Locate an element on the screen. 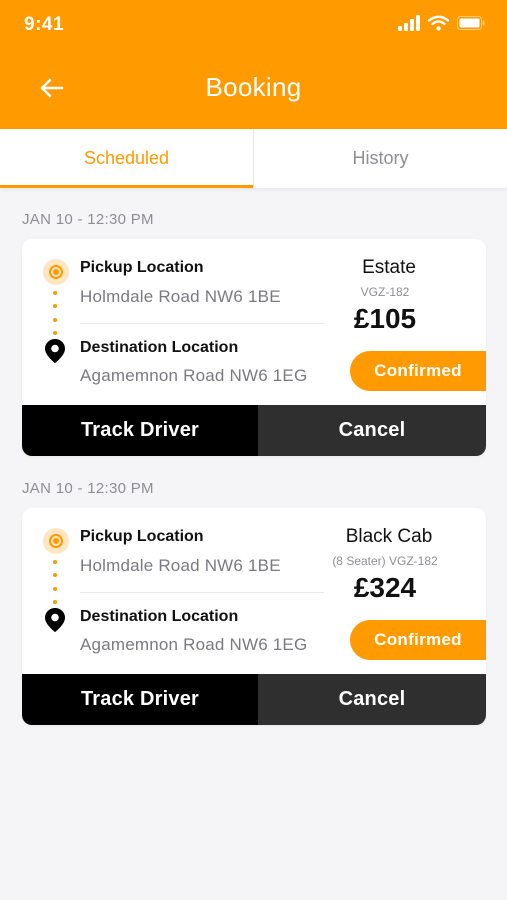 The image size is (507, 900). tab-scheduled: Scheduled is located at coordinates (126, 158).